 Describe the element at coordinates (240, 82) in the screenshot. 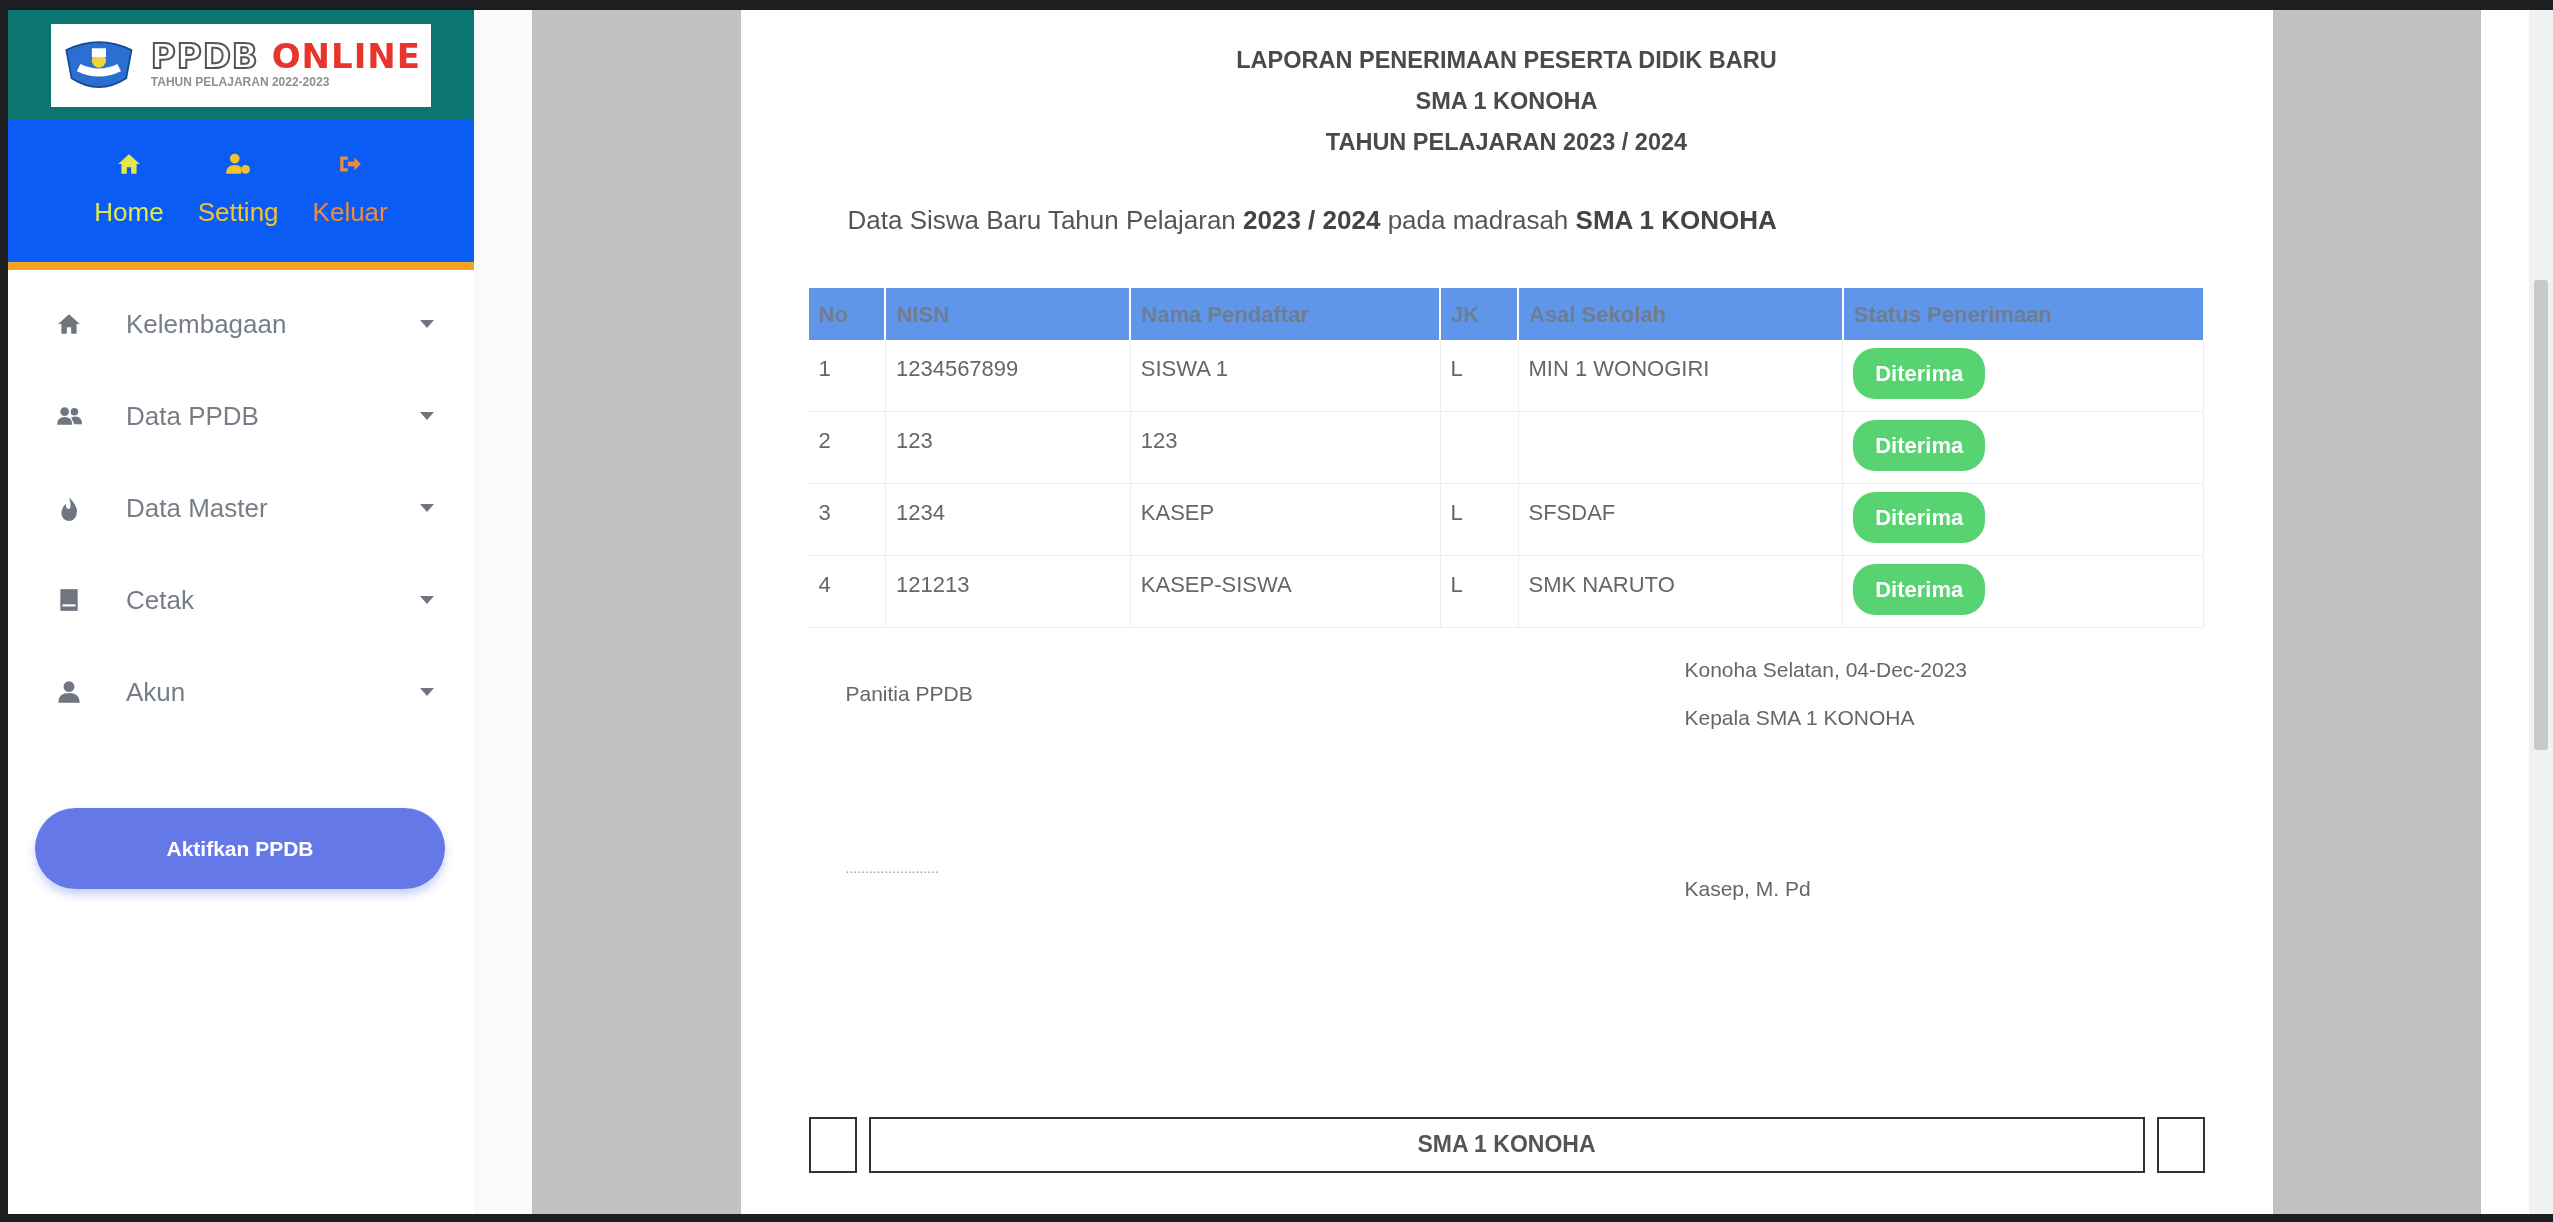

I see `logo-subtitle: TAHUN PELAJARAN 2022-2023` at that location.